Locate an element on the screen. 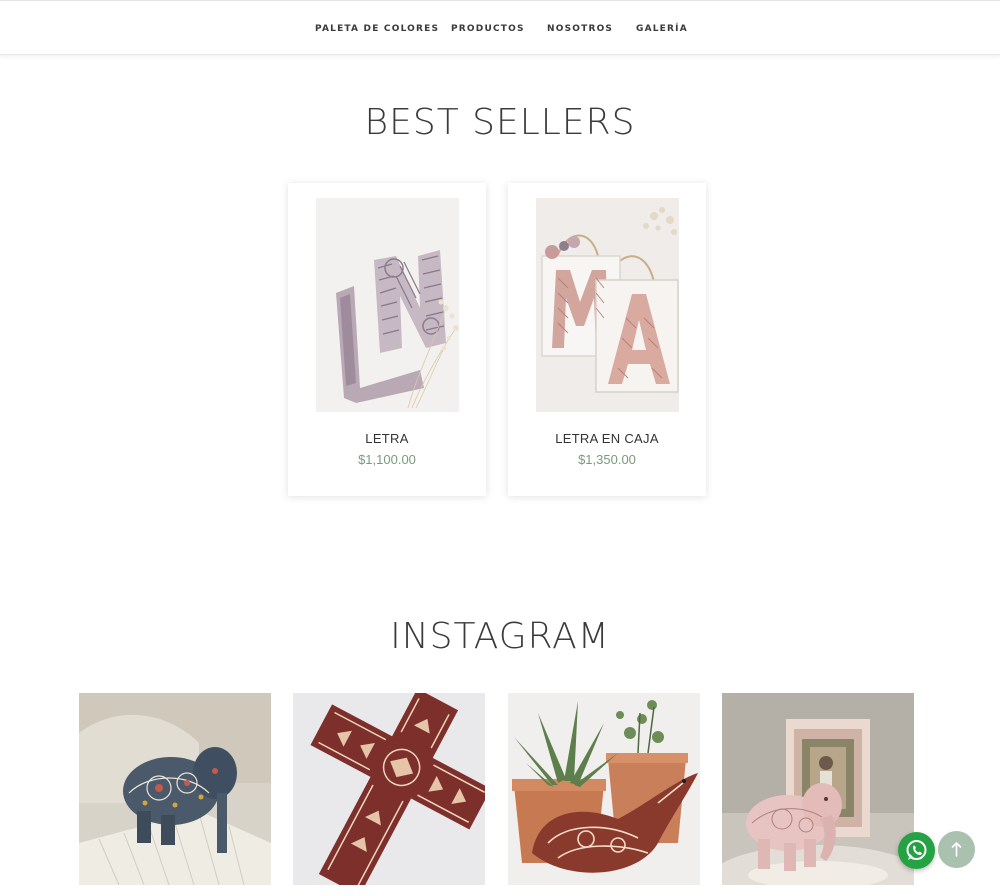  nav-link-nosotros: NOSOTROS is located at coordinates (580, 29).